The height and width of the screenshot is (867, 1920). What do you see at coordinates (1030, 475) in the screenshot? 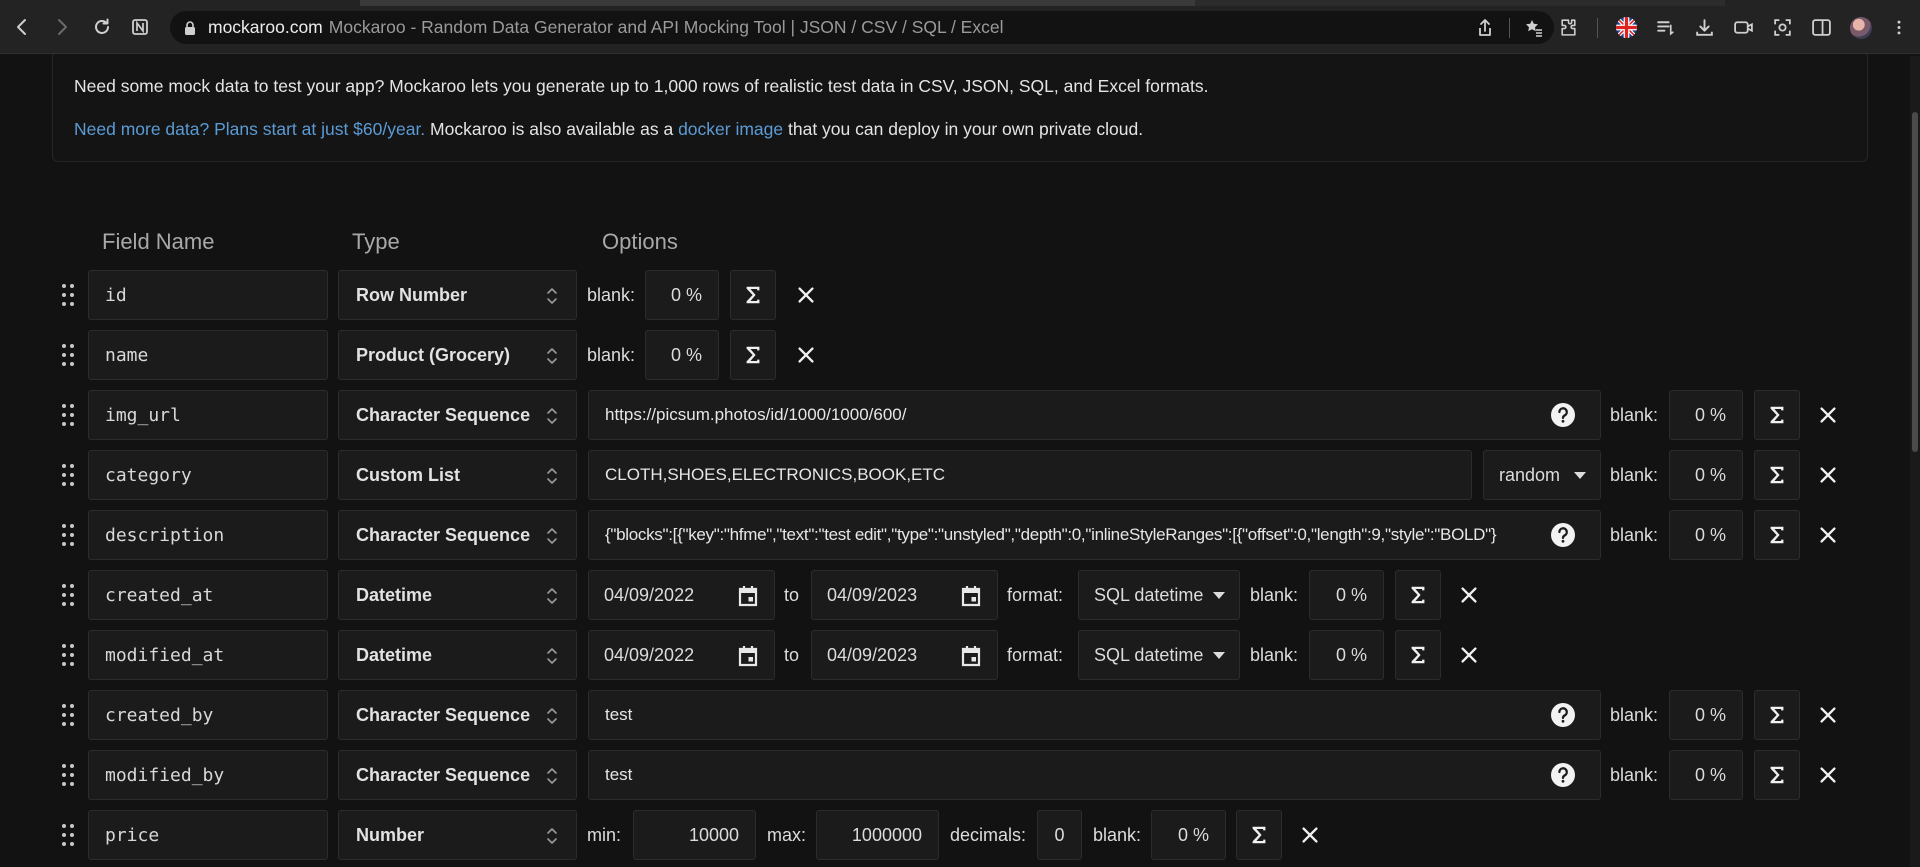
I see `custom-list-input: CLOTH,SHOES,ELECTRONICS,BOOK,ETC` at bounding box center [1030, 475].